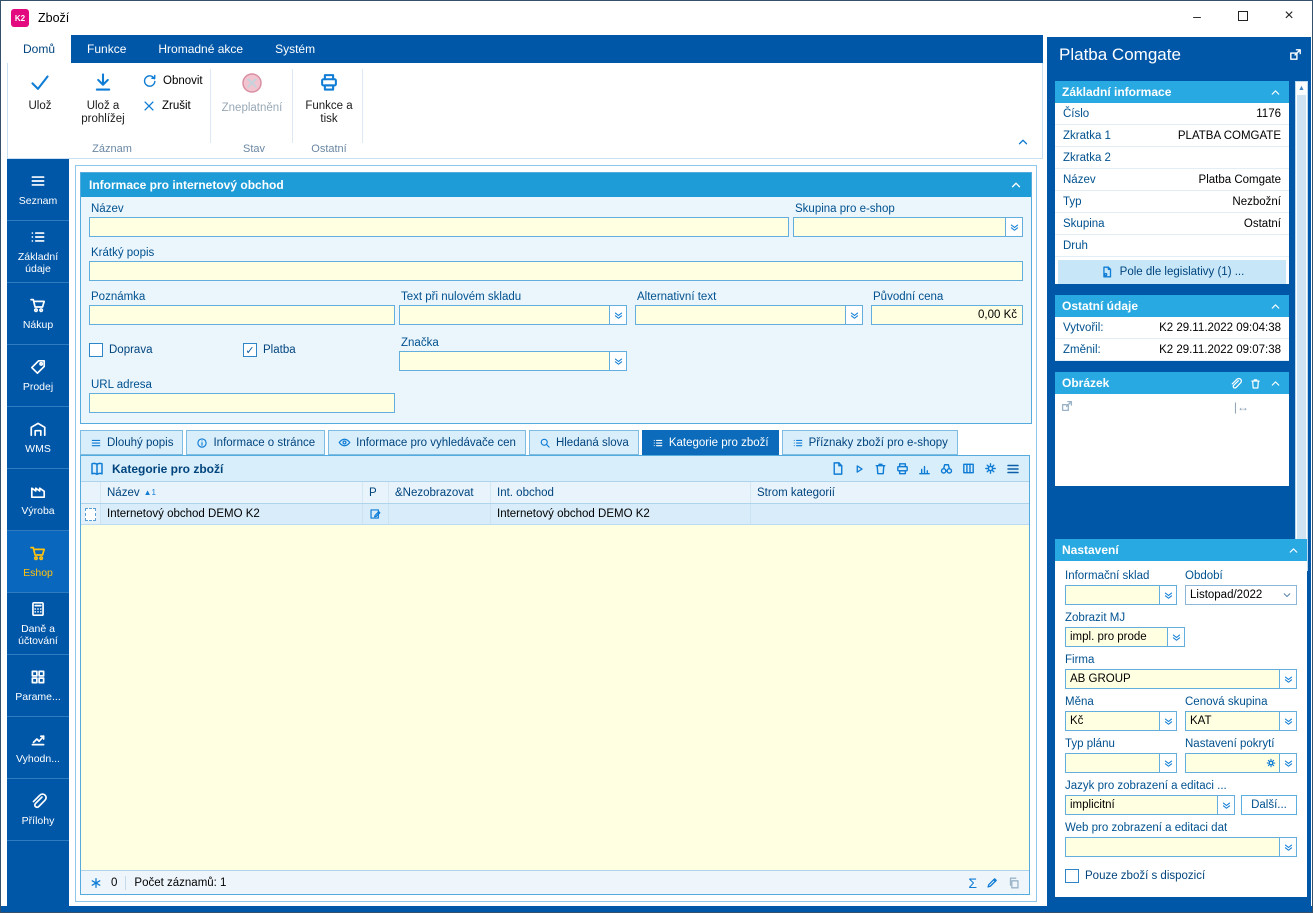 The width and height of the screenshot is (1313, 913). What do you see at coordinates (1181, 847) in the screenshot?
I see `web-dropdown` at bounding box center [1181, 847].